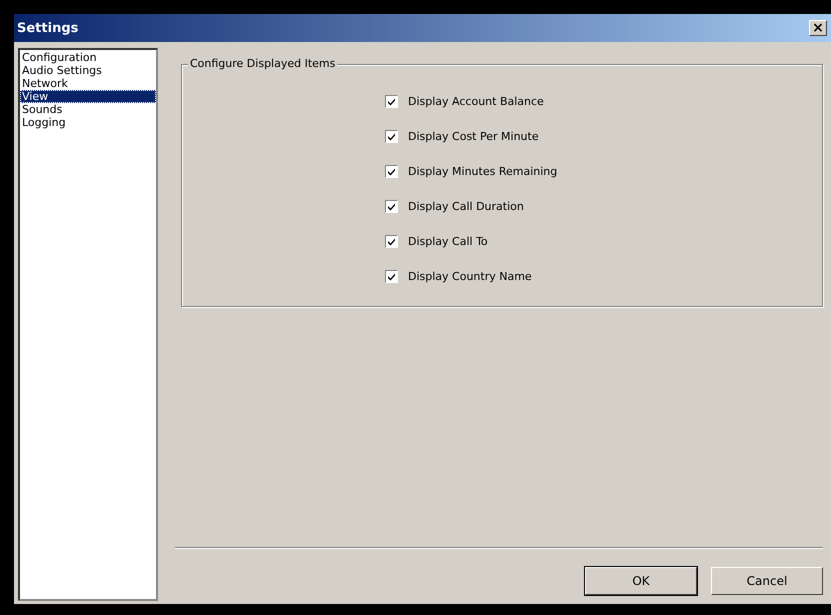 The width and height of the screenshot is (831, 615). I want to click on dialog-button: OK, so click(641, 581).